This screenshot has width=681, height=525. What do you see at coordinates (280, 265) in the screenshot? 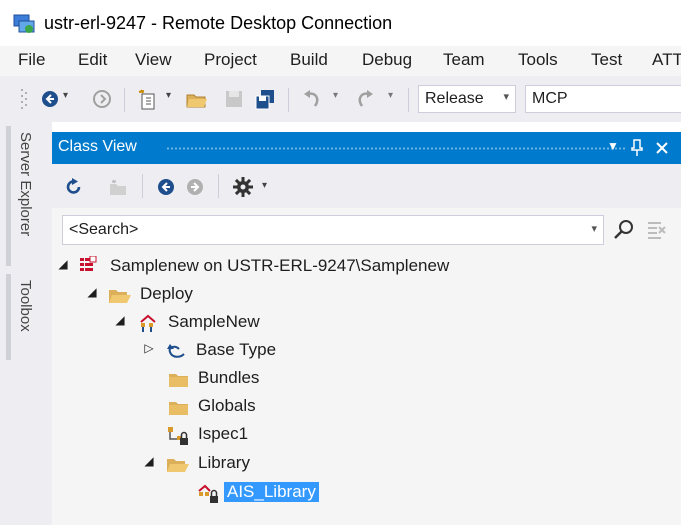
I see `tree-node-label: Samplenew on USTR-ERL-9247\Samplenew` at bounding box center [280, 265].